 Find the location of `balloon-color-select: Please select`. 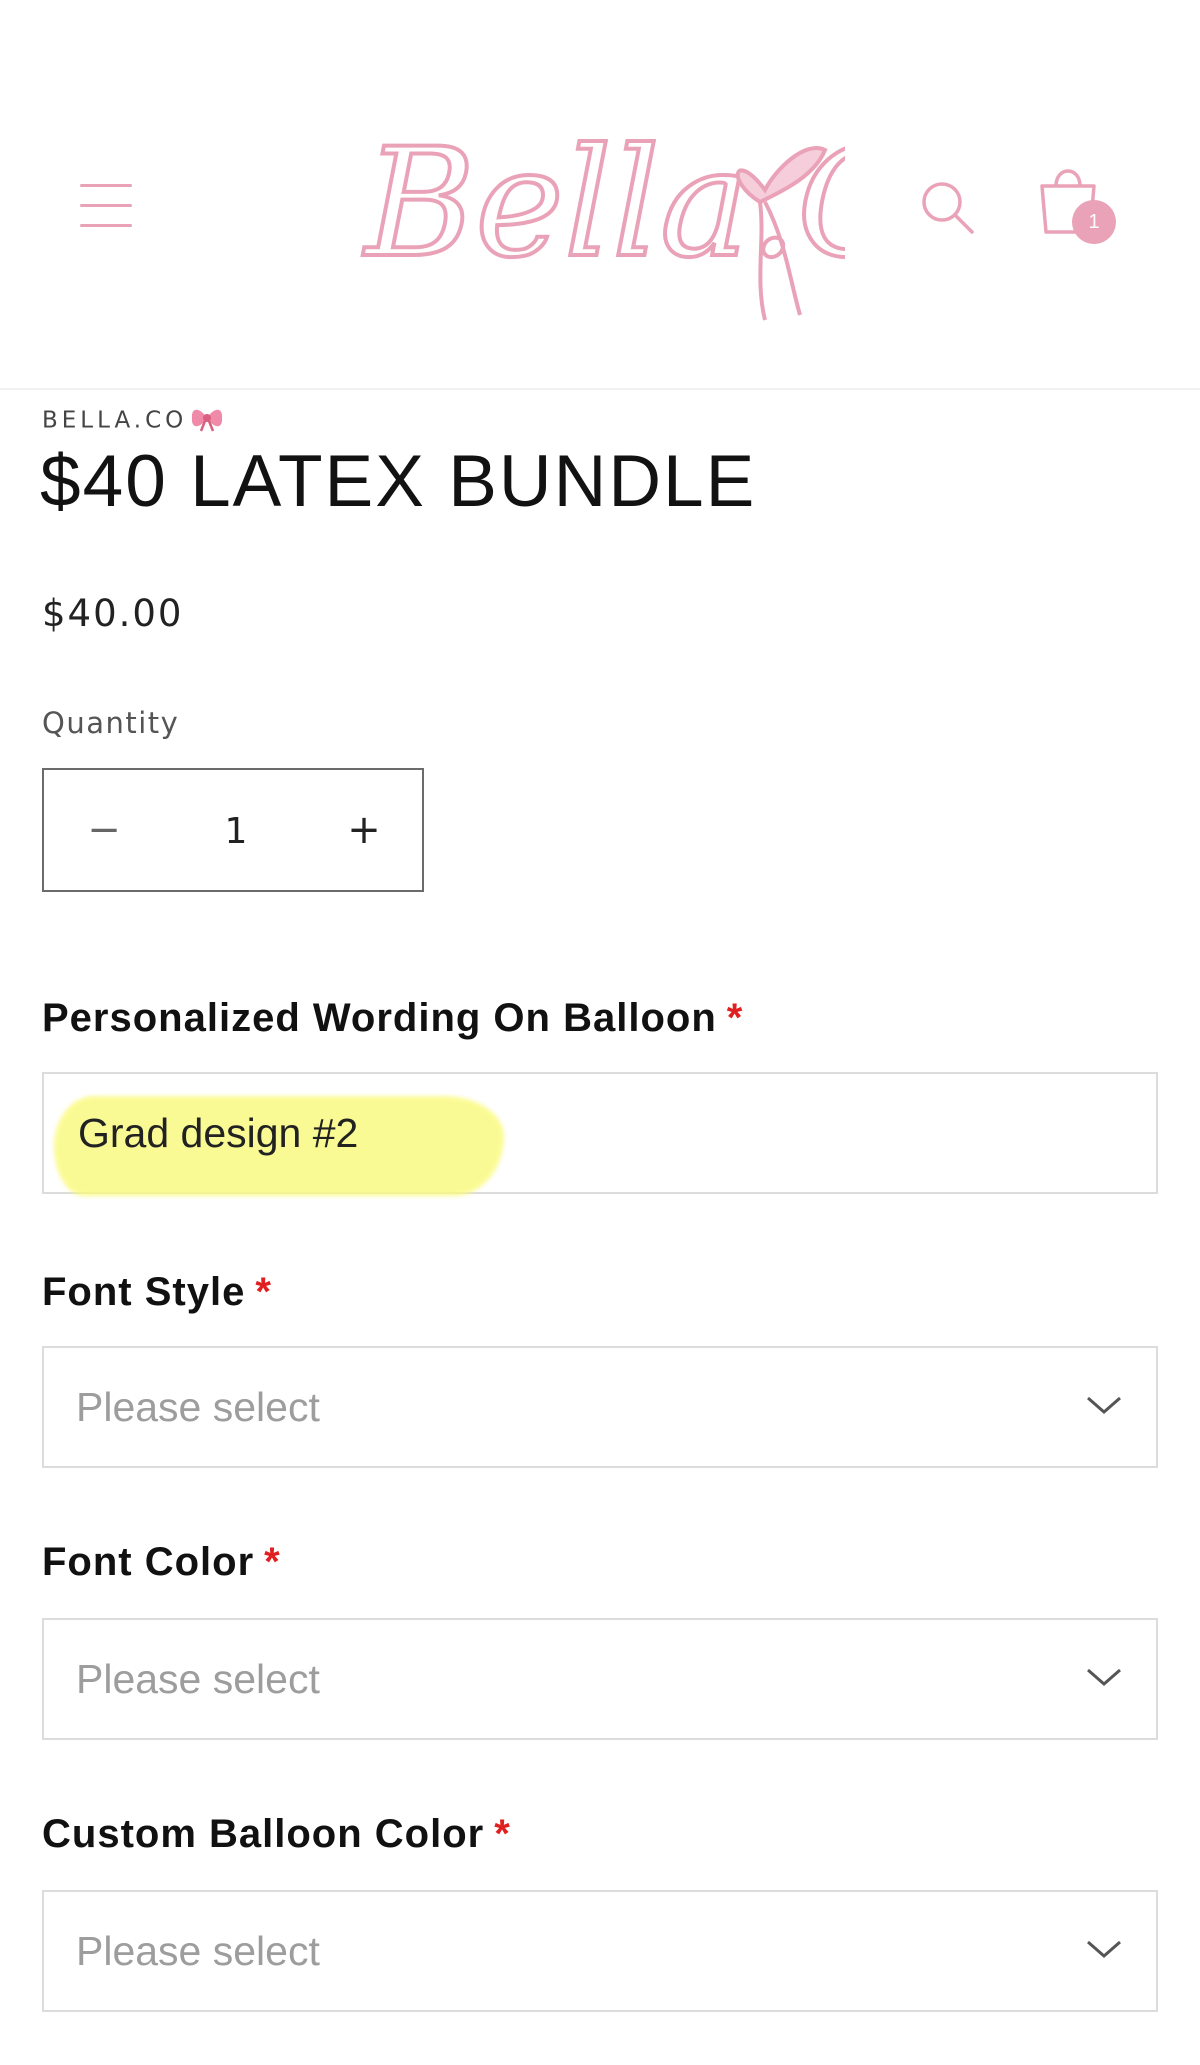

balloon-color-select: Please select is located at coordinates (600, 1951).